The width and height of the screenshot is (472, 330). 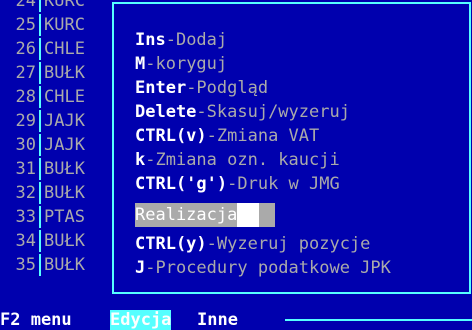 What do you see at coordinates (140, 268) in the screenshot?
I see `menu-item-key: J` at bounding box center [140, 268].